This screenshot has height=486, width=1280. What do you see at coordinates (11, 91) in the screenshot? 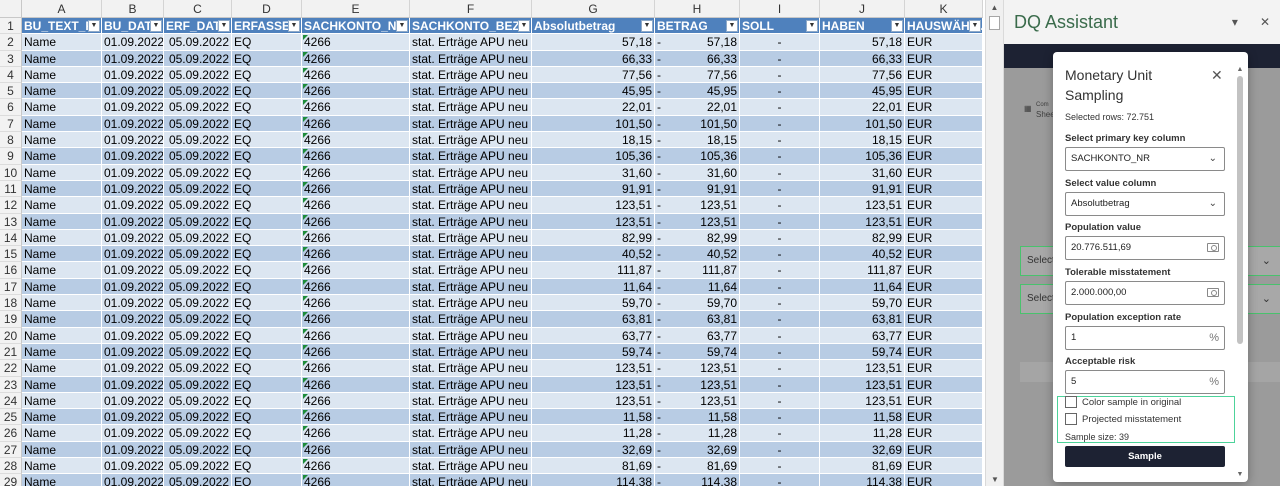
I see `row-number: 5` at bounding box center [11, 91].